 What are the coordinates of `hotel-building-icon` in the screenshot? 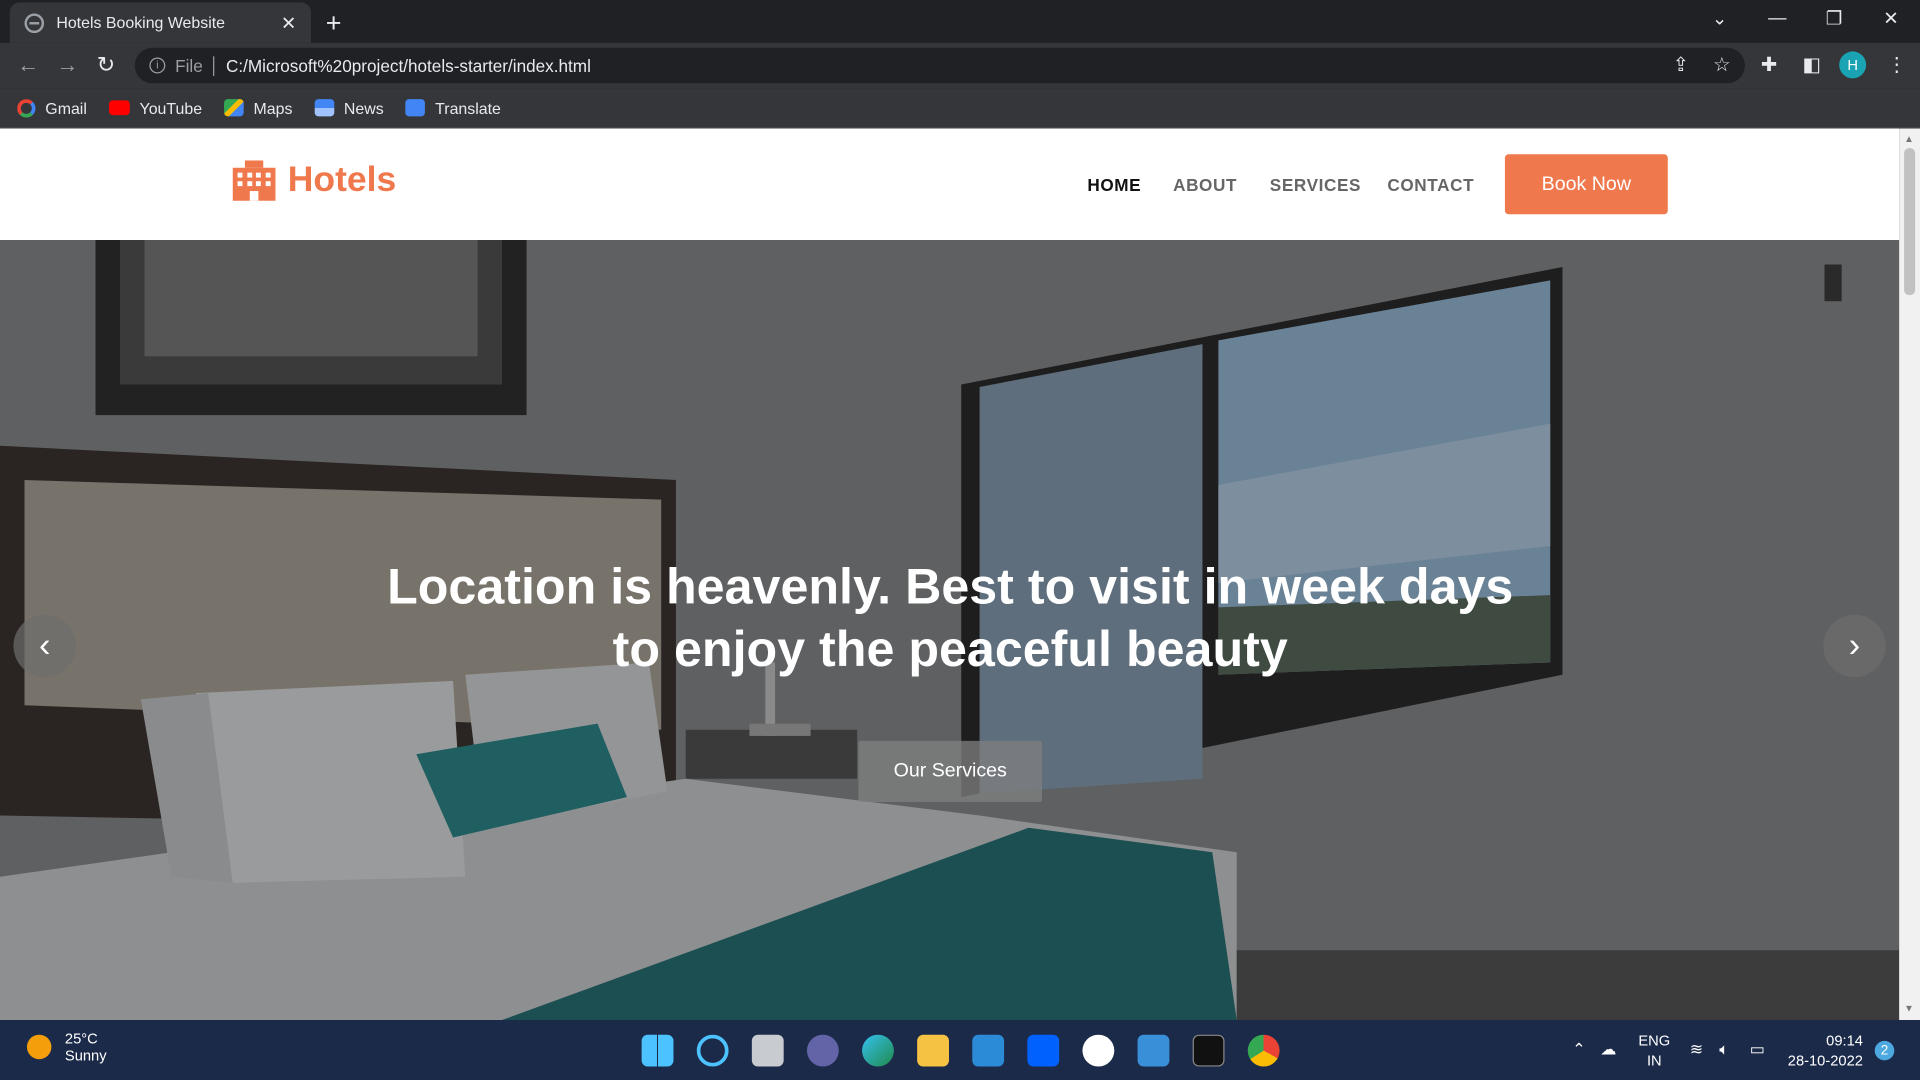 It's located at (254, 180).